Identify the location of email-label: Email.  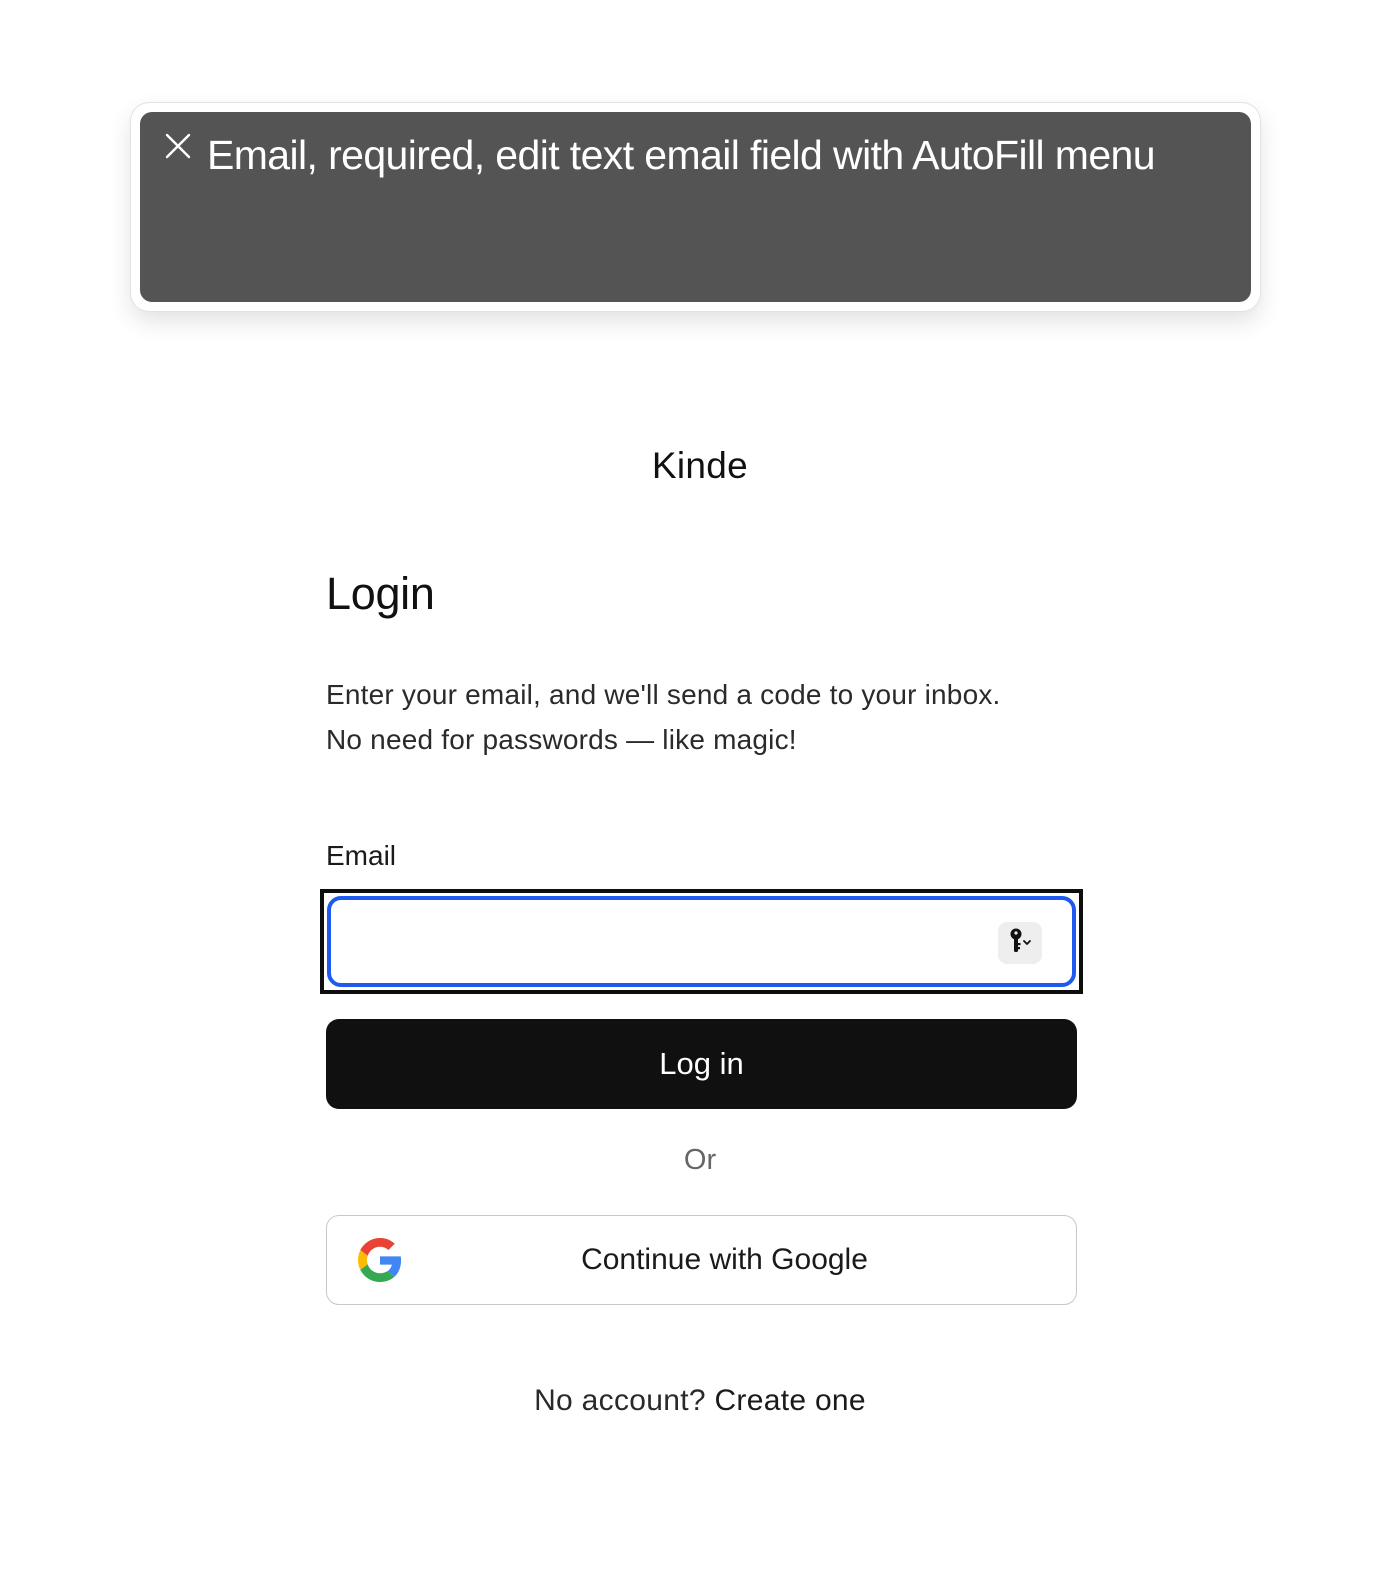
(361, 855).